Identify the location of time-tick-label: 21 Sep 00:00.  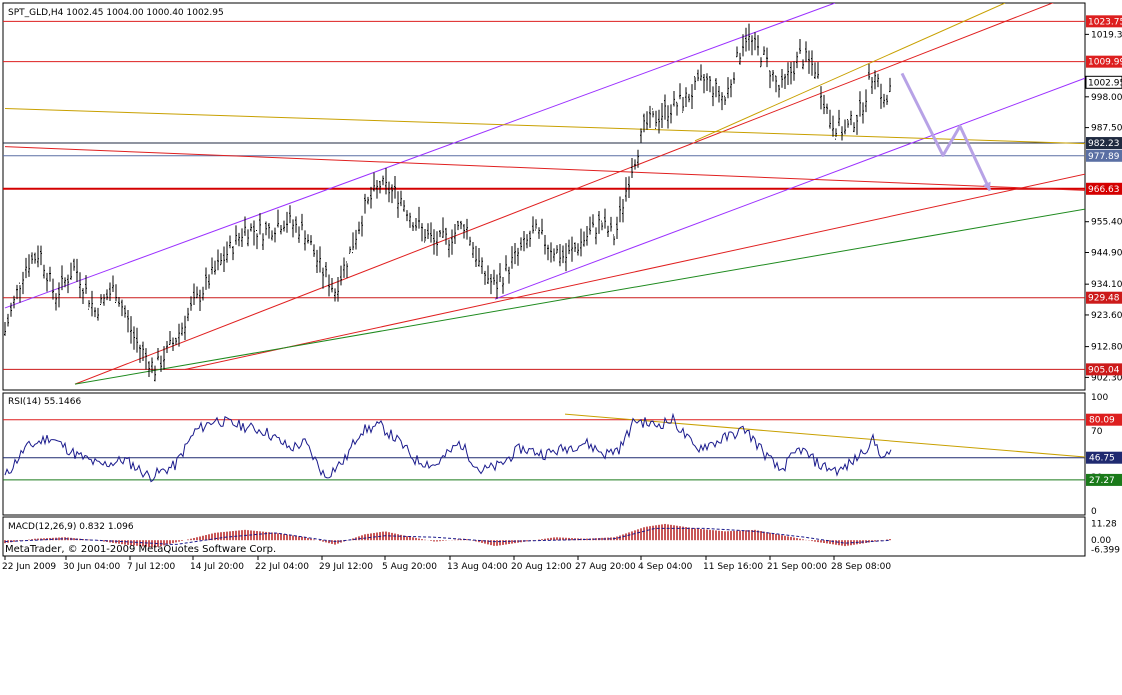
(797, 567).